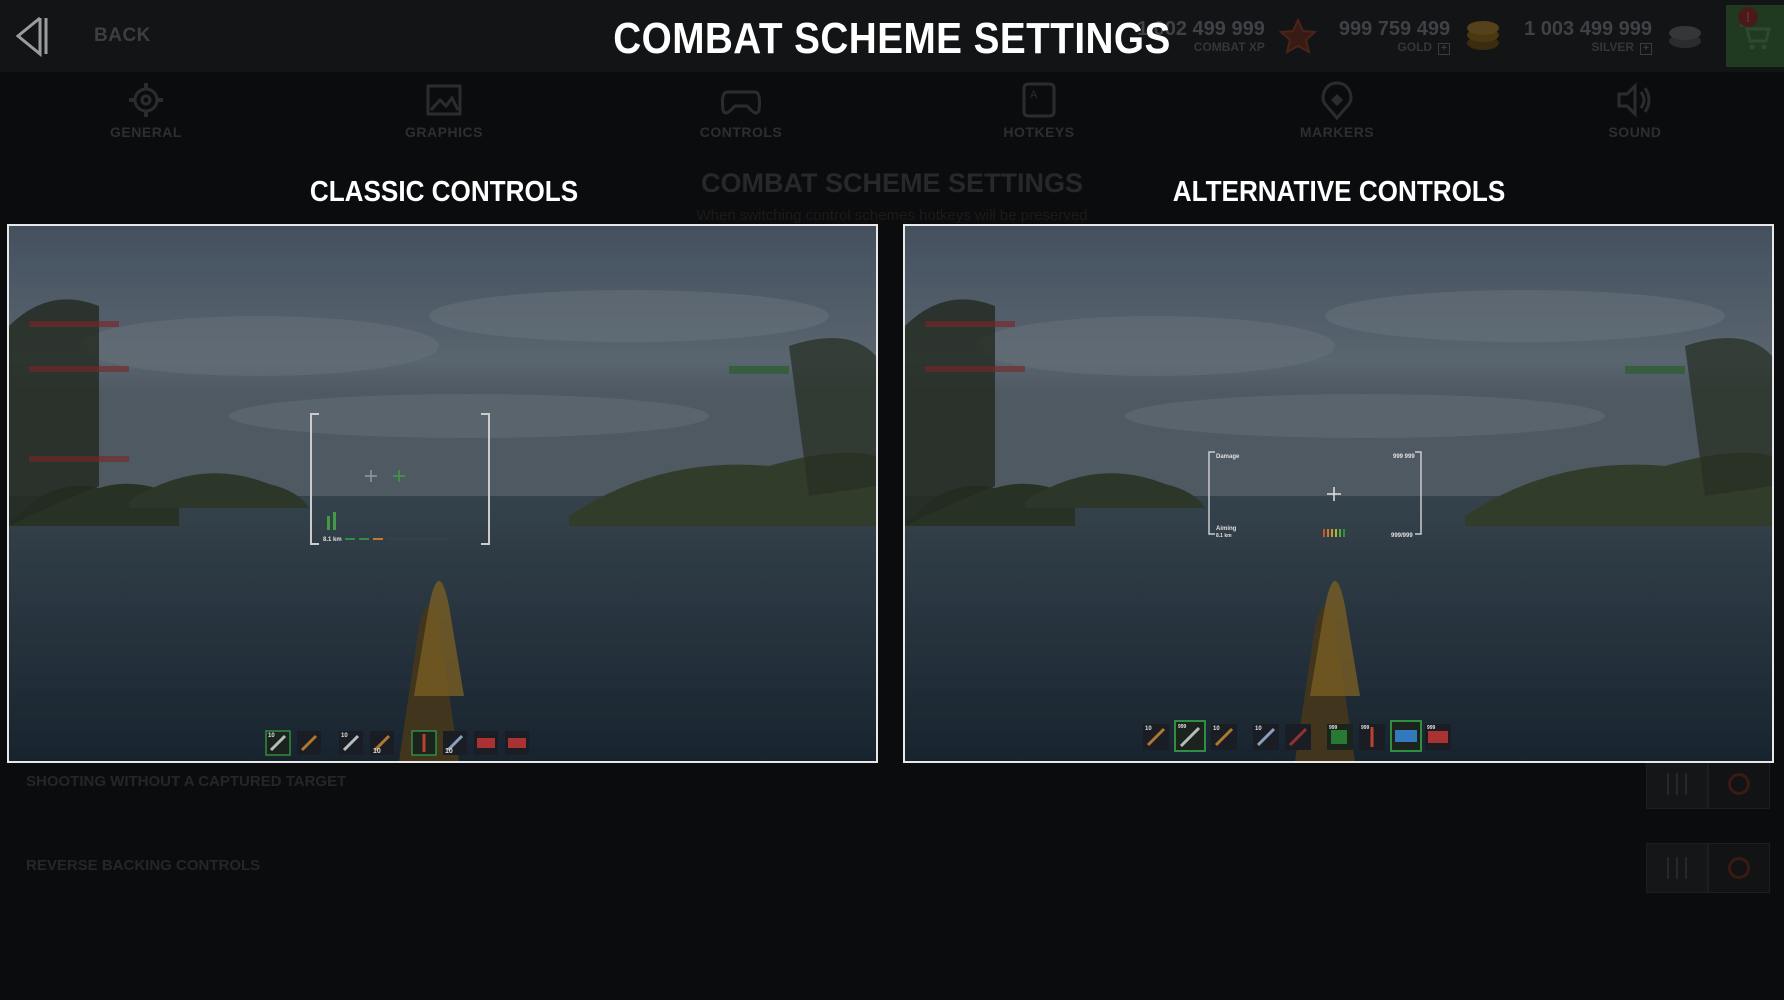  What do you see at coordinates (1337, 132) in the screenshot?
I see `tab-label: MARKERS` at bounding box center [1337, 132].